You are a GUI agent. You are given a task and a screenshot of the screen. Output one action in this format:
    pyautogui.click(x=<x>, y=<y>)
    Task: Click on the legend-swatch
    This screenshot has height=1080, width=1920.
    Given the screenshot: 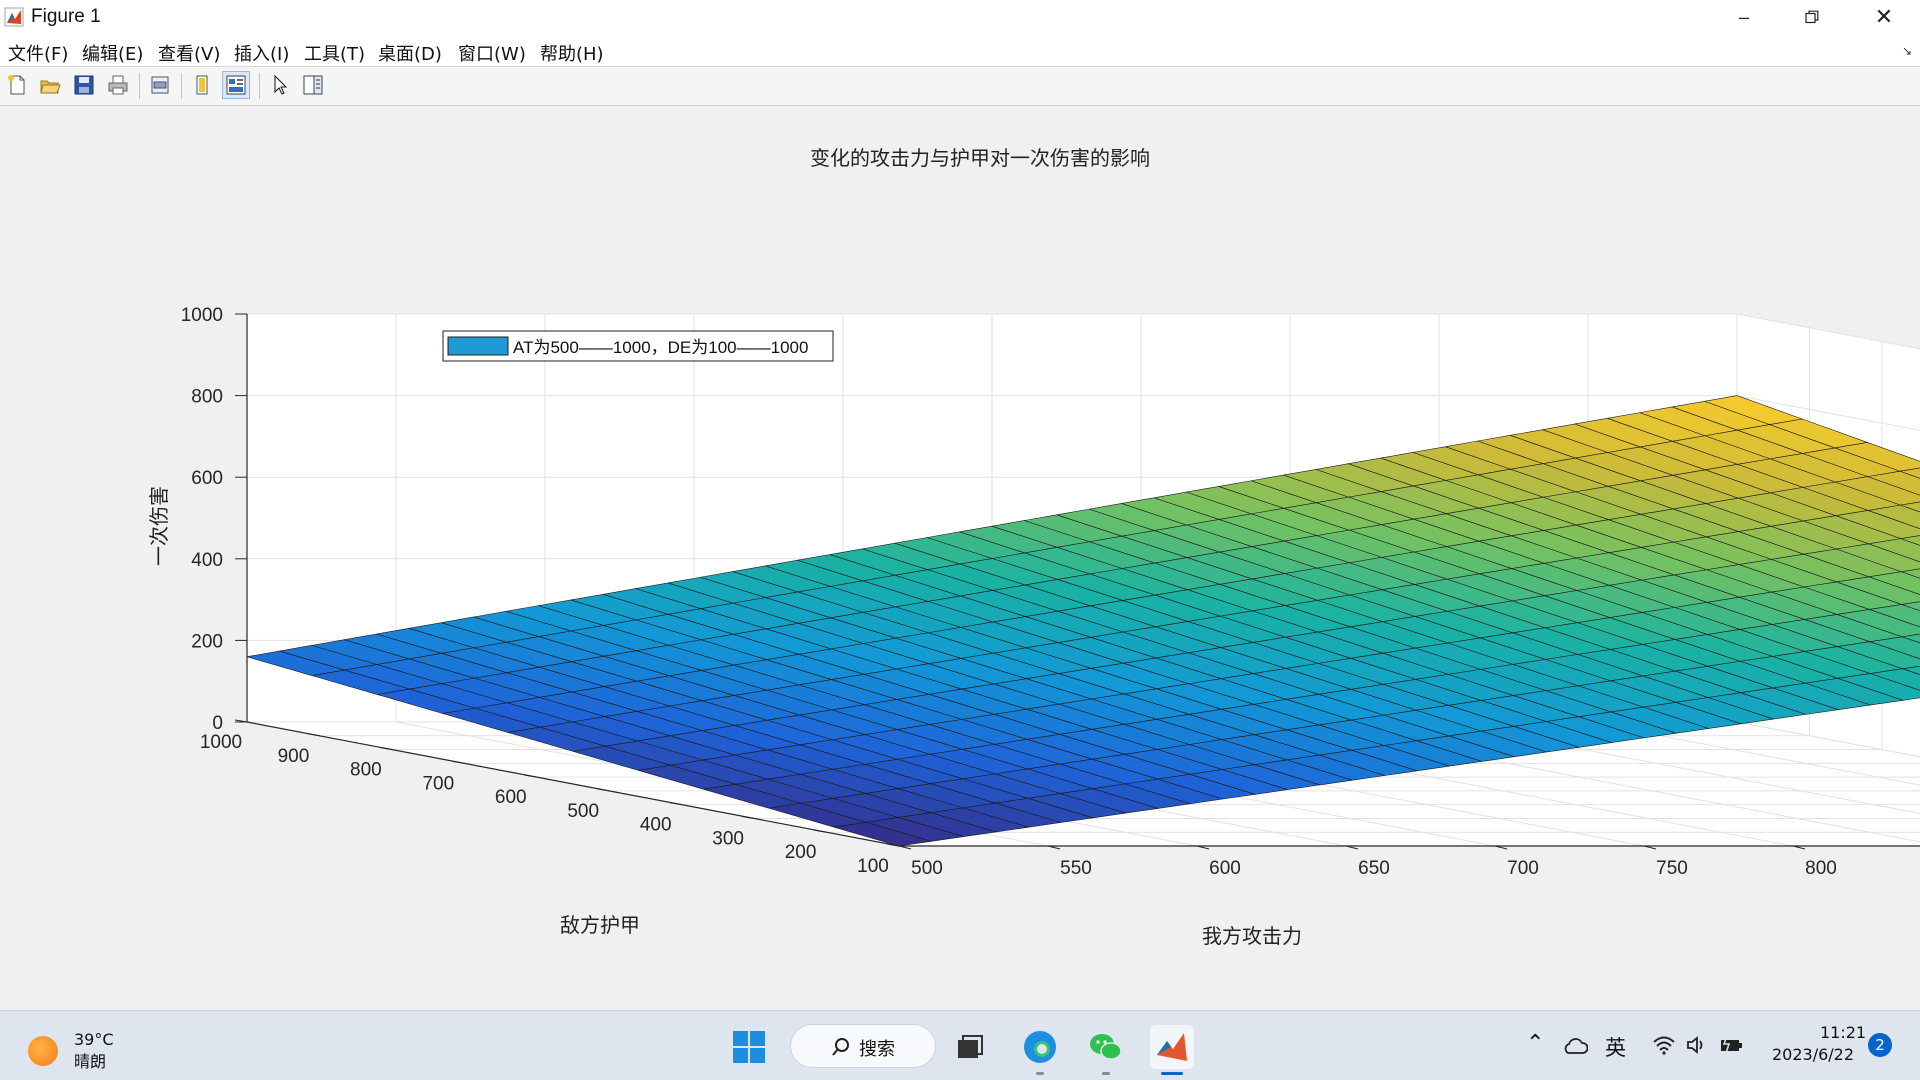 What is the action you would take?
    pyautogui.click(x=478, y=346)
    